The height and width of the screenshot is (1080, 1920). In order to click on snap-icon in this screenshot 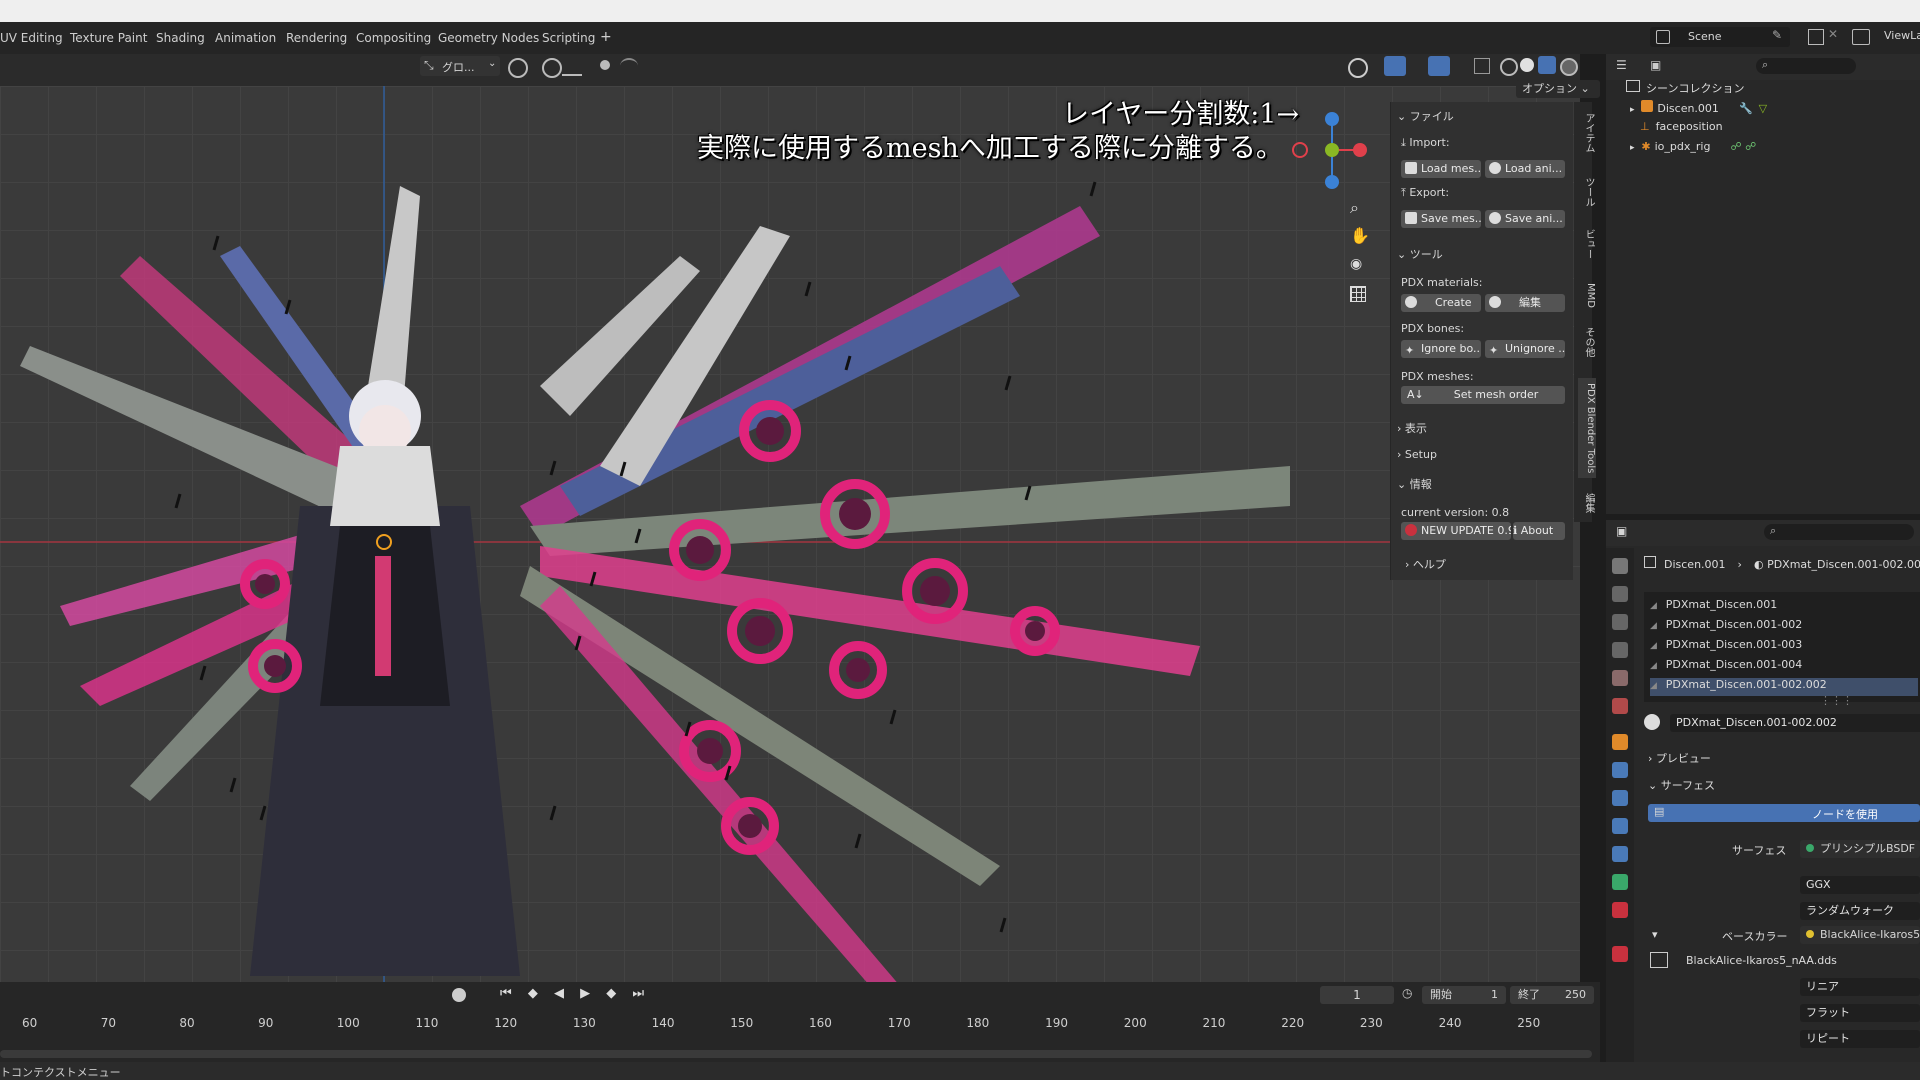, I will do `click(552, 68)`.